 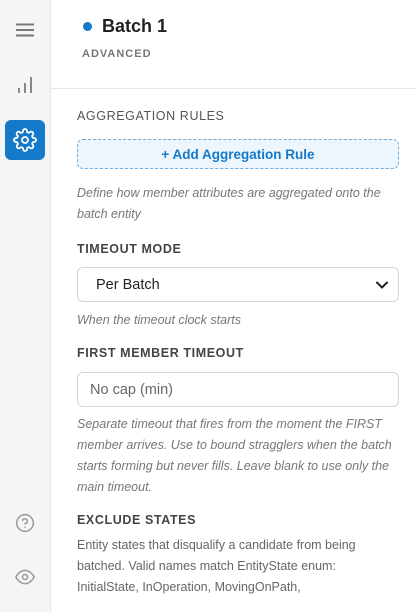 I want to click on panel-header: Batch 1 ADVANCED, so click(x=233, y=44).